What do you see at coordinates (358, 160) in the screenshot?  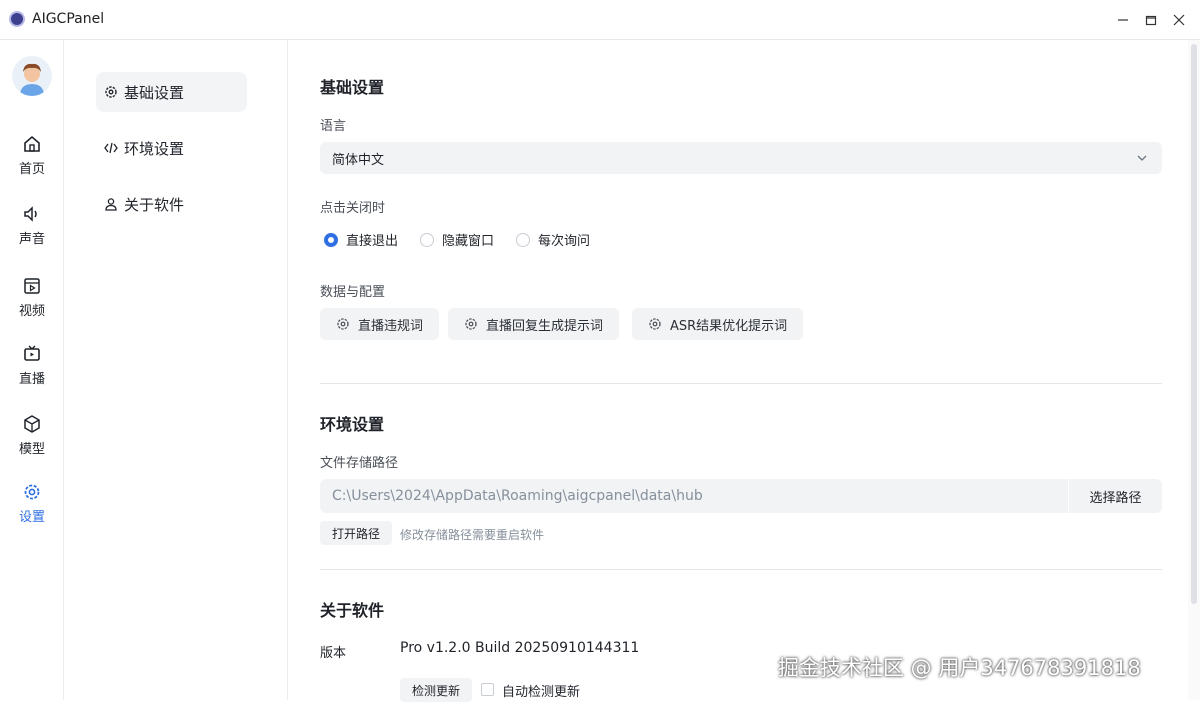 I see `language-value: 简体中文` at bounding box center [358, 160].